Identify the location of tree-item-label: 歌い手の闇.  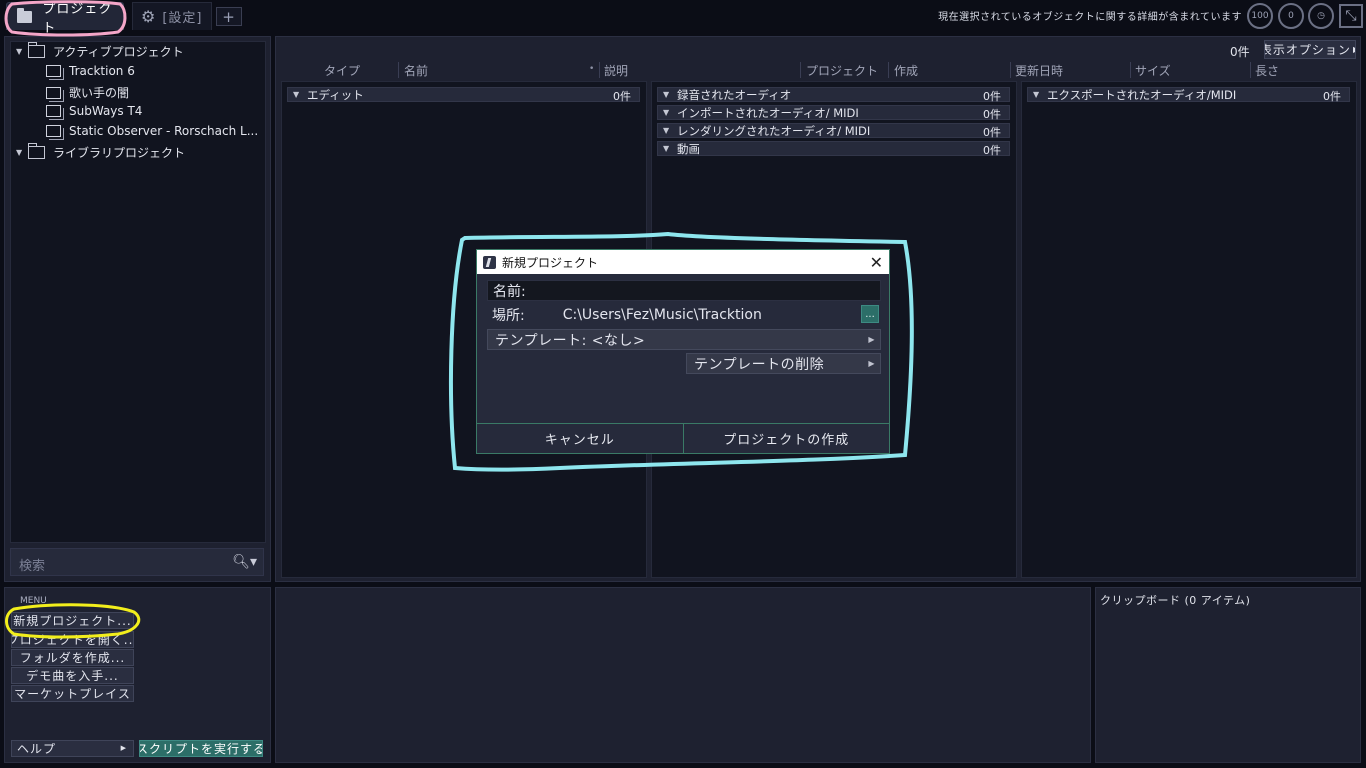
(99, 93).